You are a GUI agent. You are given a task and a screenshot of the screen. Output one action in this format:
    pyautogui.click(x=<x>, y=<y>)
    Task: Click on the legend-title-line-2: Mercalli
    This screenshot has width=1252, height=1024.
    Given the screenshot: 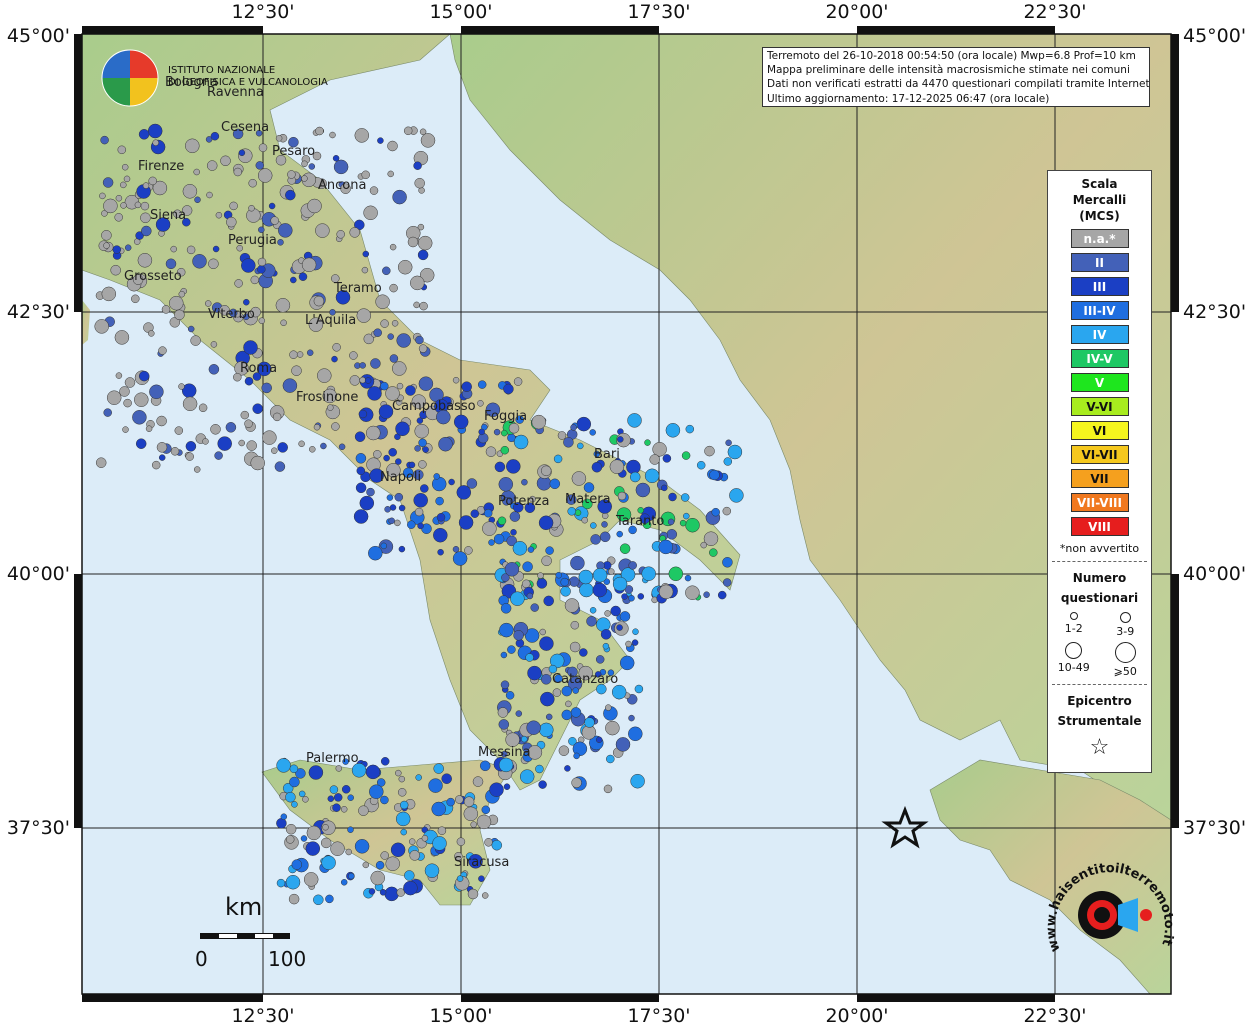 What is the action you would take?
    pyautogui.click(x=1099, y=200)
    